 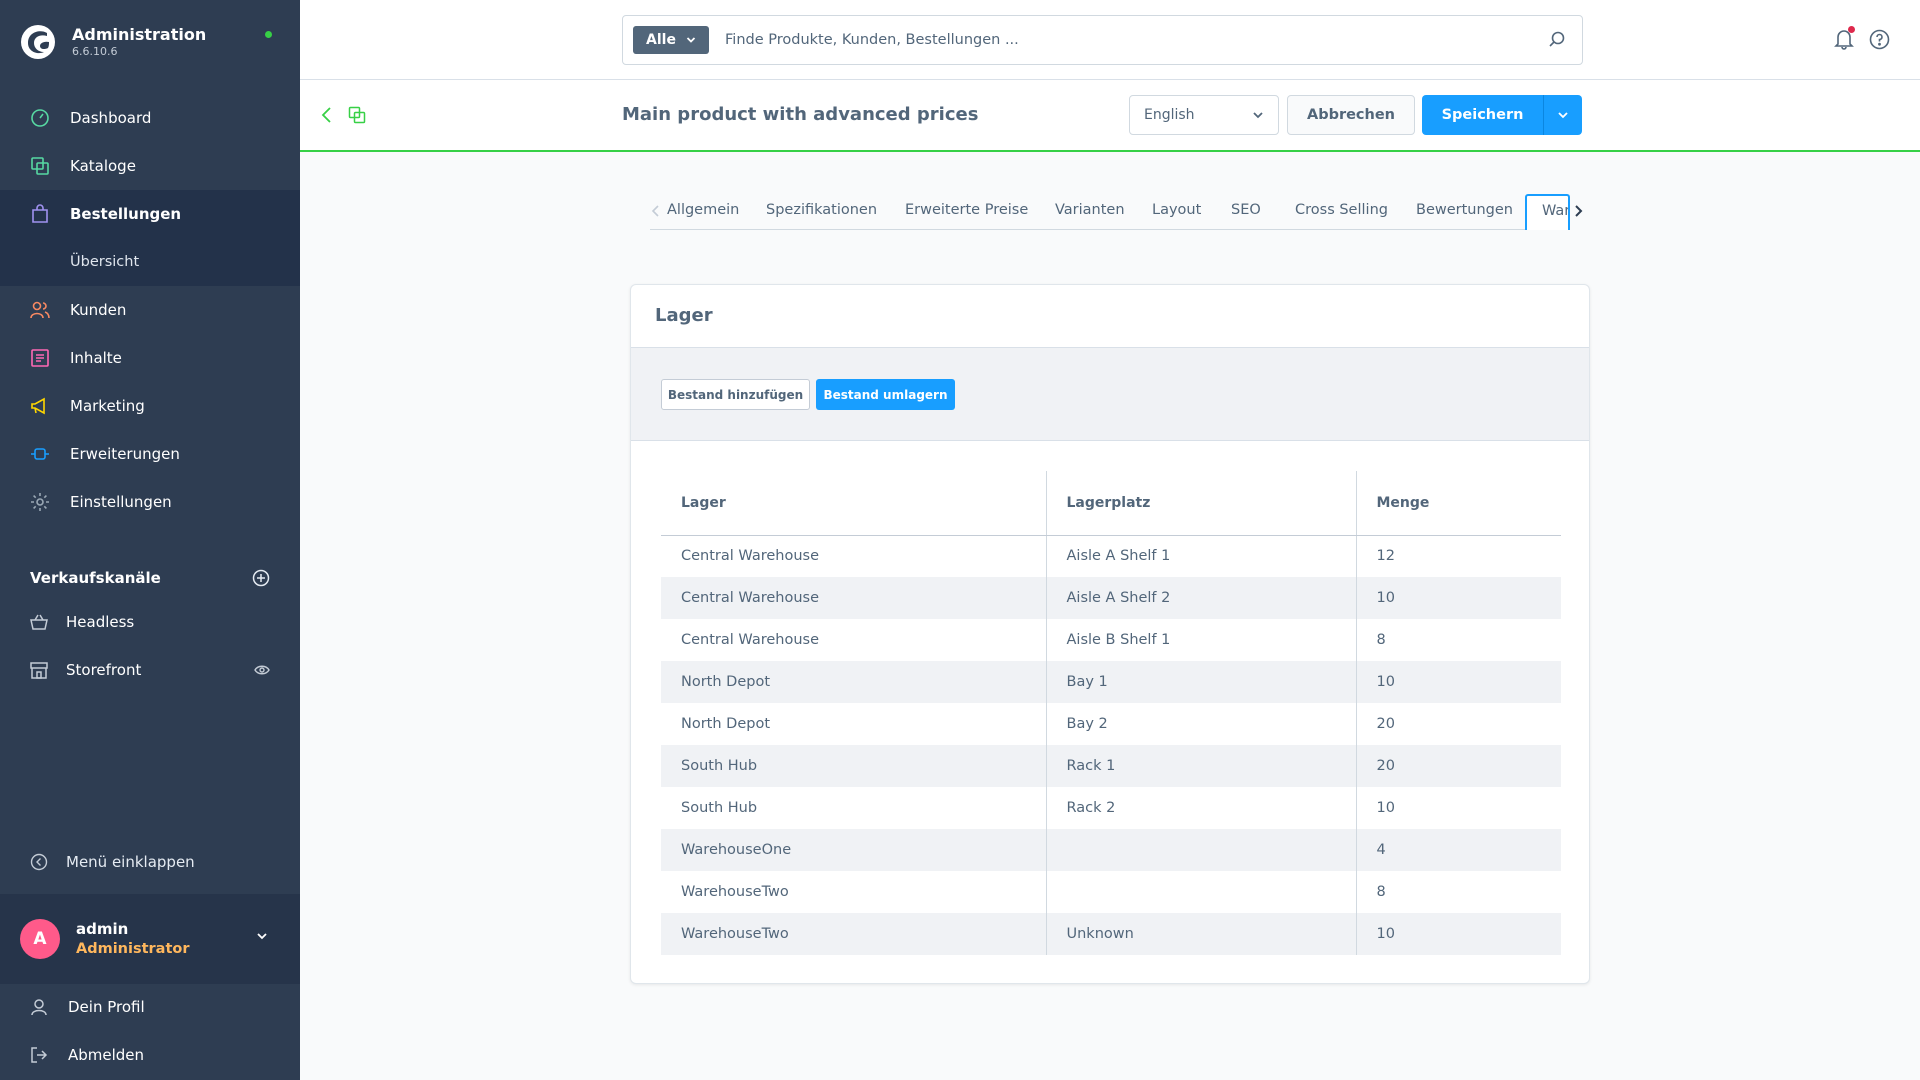 I want to click on logout-icon, so click(x=39, y=1055).